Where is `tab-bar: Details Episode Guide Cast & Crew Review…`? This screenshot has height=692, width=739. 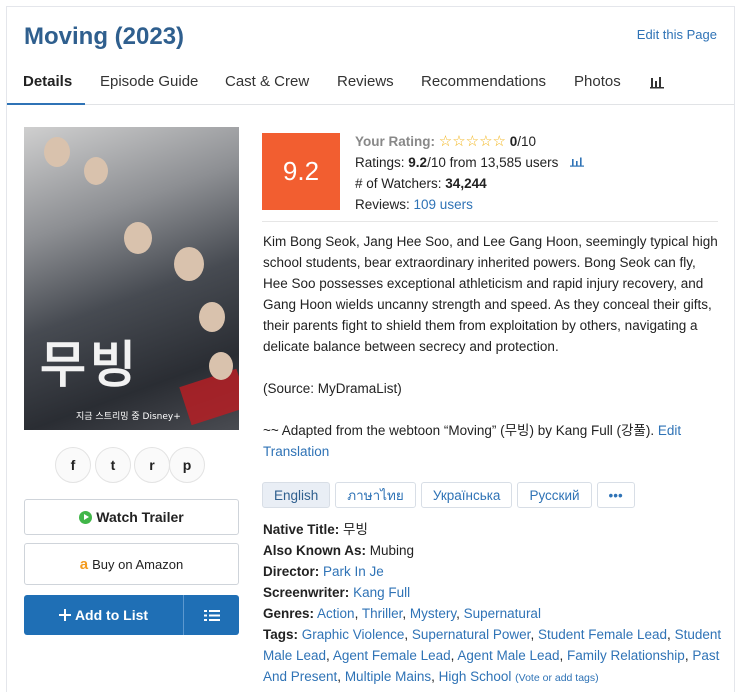 tab-bar: Details Episode Guide Cast & Crew Review… is located at coordinates (370, 84).